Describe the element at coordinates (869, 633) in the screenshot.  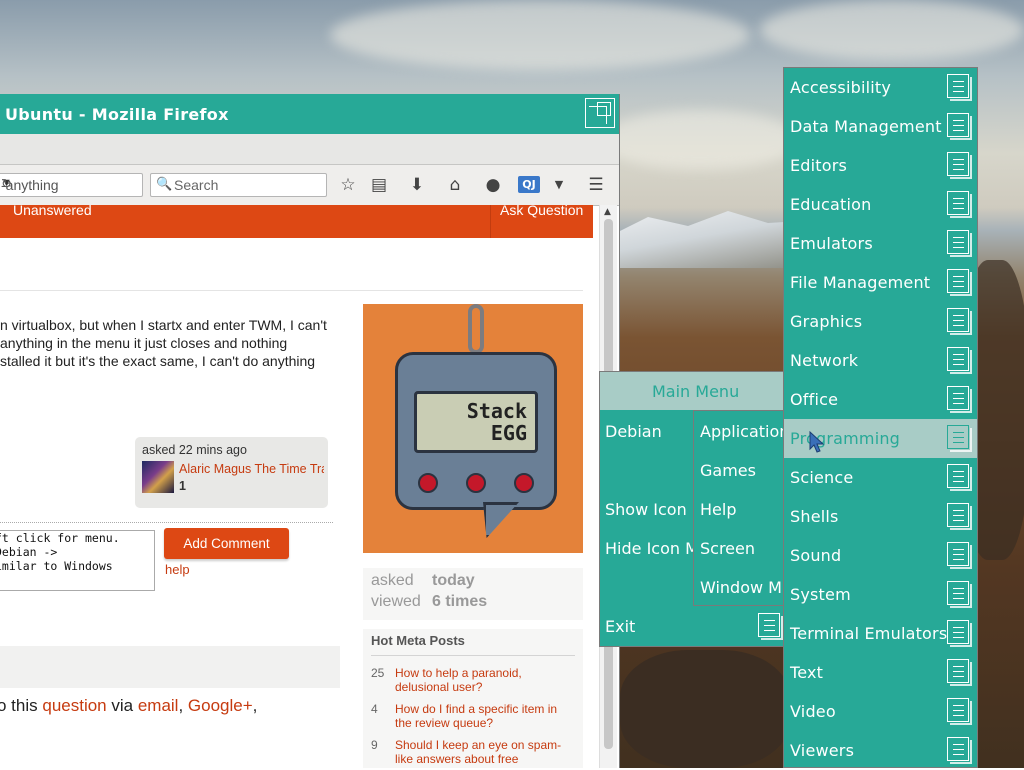
I see `apps-menu-item-label: Terminal Emulators` at that location.